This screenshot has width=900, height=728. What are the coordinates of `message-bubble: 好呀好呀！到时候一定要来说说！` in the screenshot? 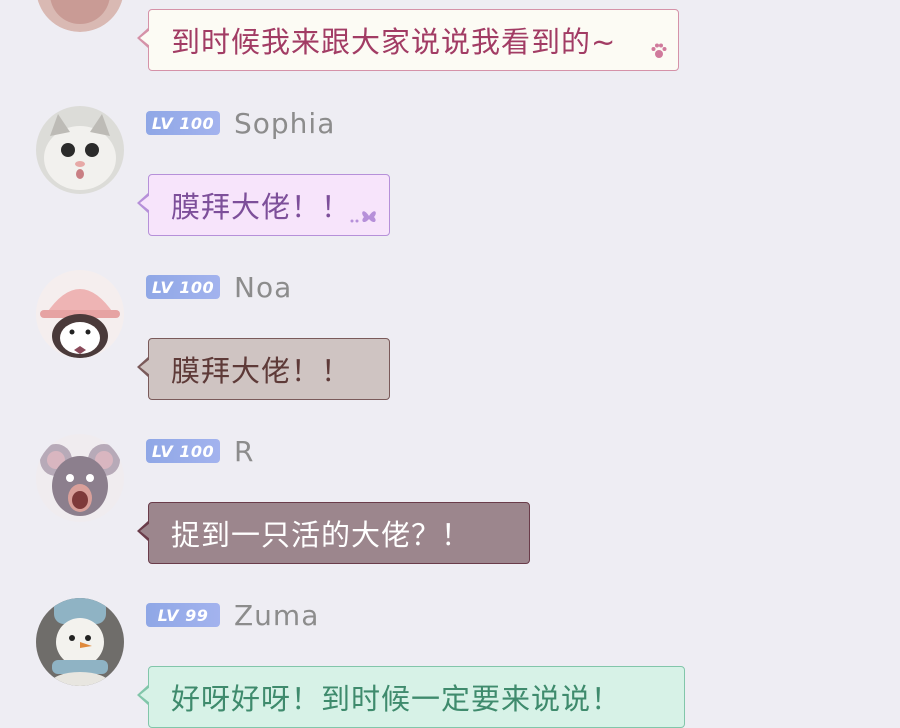 It's located at (411, 697).